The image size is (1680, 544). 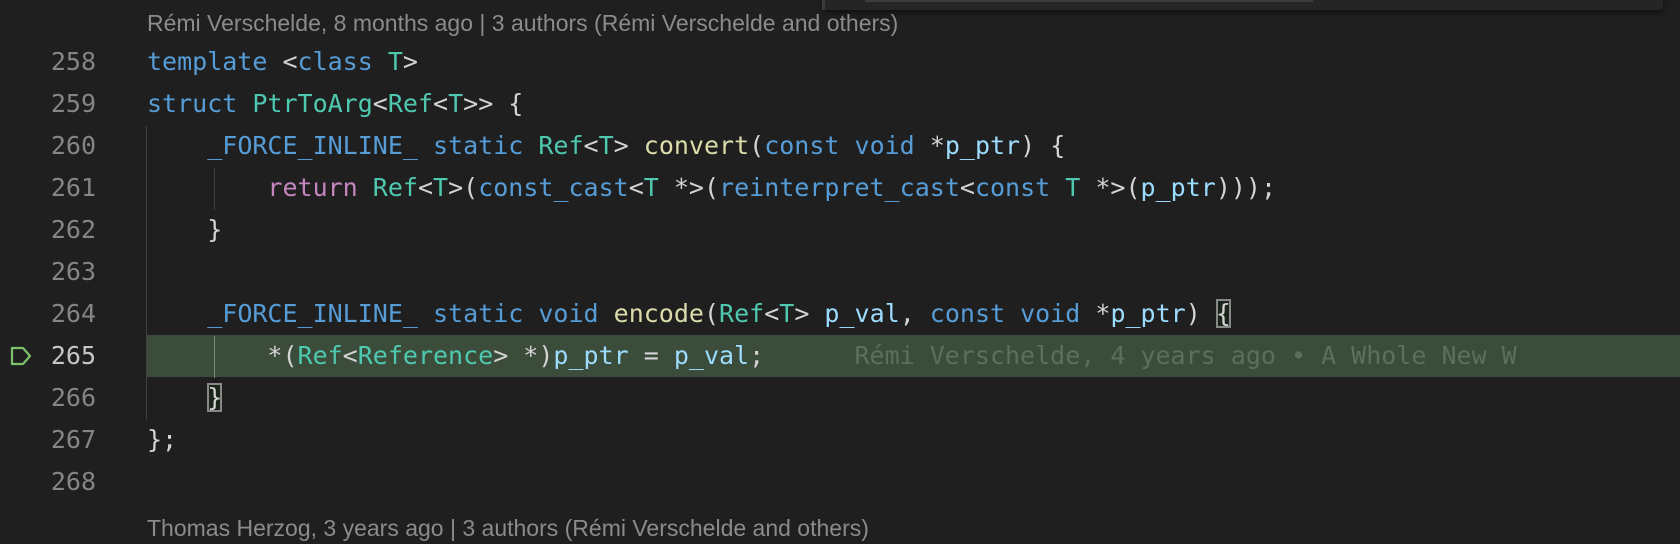 What do you see at coordinates (840, 230) in the screenshot?
I see `code-line: 262 }` at bounding box center [840, 230].